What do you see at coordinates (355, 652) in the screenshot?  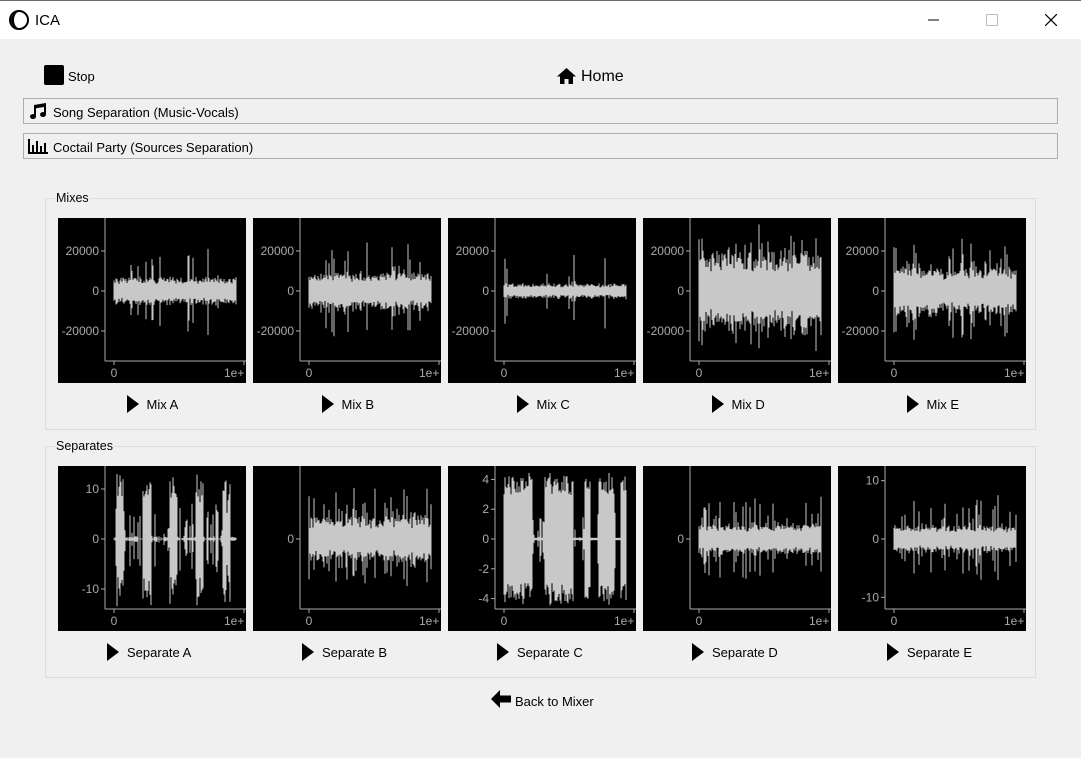 I see `play-label: Separate B` at bounding box center [355, 652].